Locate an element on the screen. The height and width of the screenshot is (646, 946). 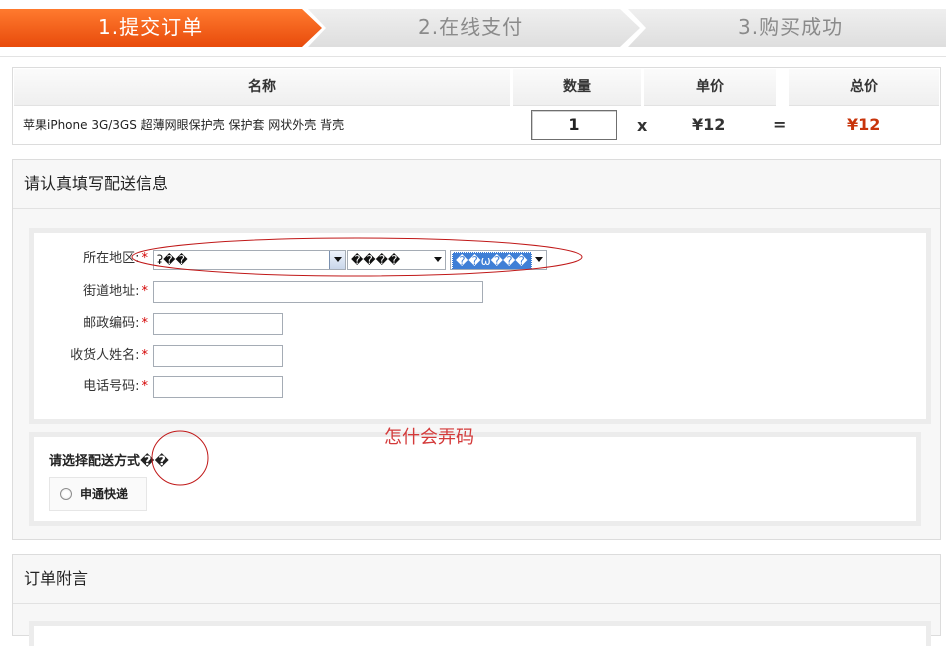
order-remark-header: 订单附言 is located at coordinates (476, 579).